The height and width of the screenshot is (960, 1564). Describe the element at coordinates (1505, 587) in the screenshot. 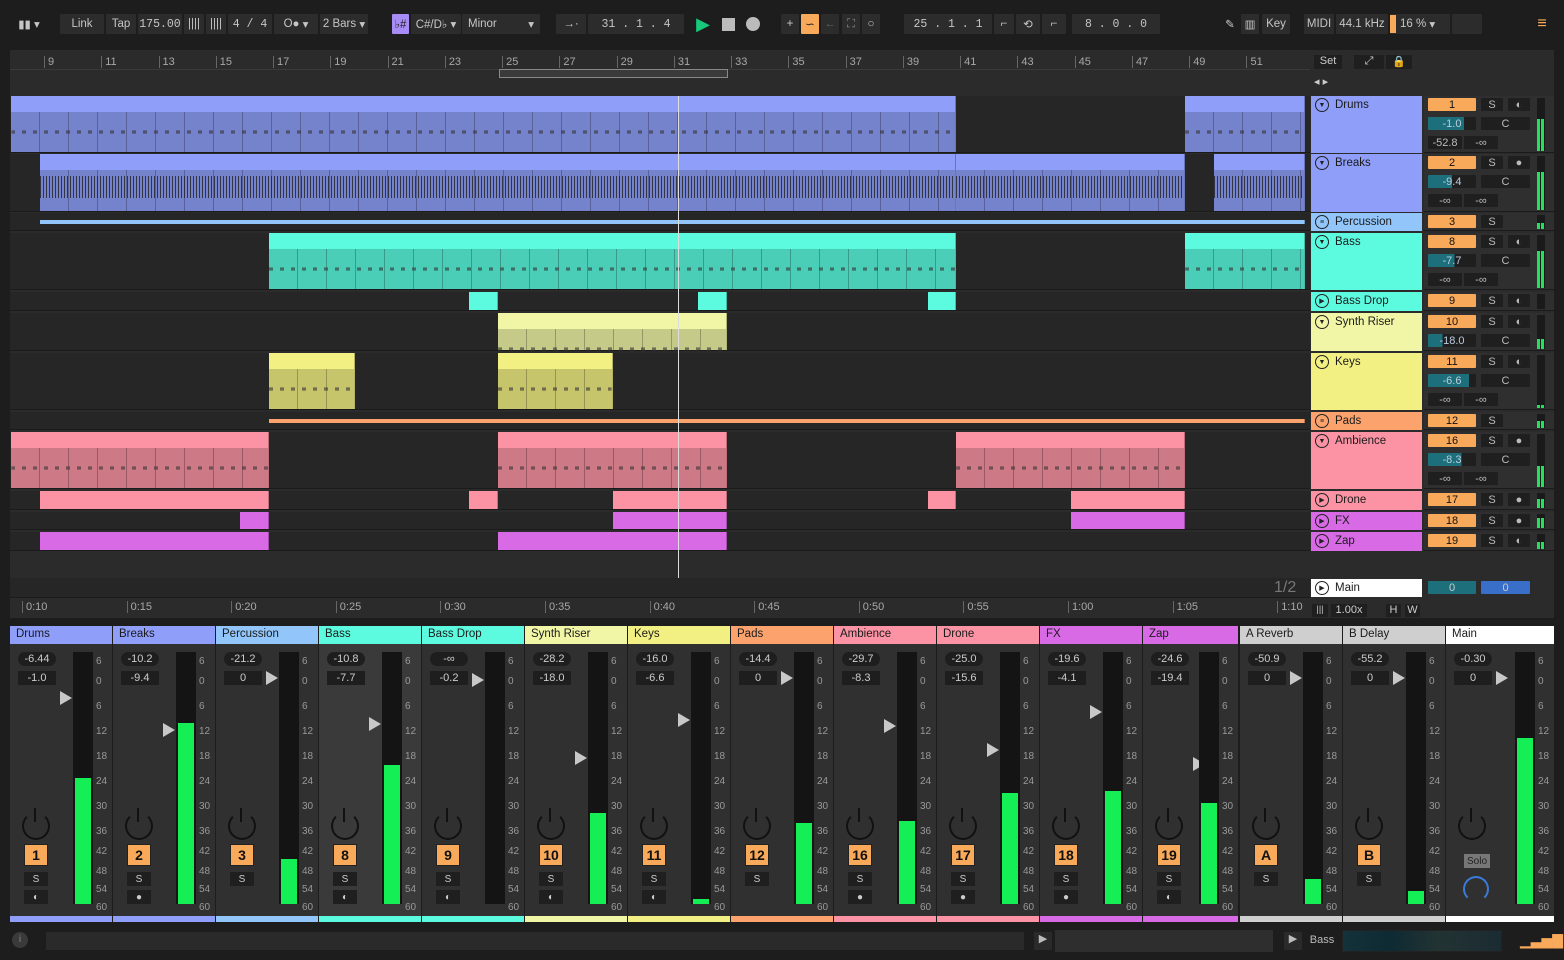

I see `cue-volume: 0` at that location.